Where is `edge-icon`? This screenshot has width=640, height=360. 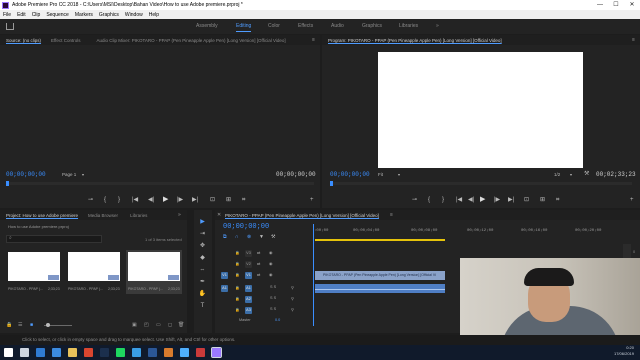 edge-icon is located at coordinates (40, 352).